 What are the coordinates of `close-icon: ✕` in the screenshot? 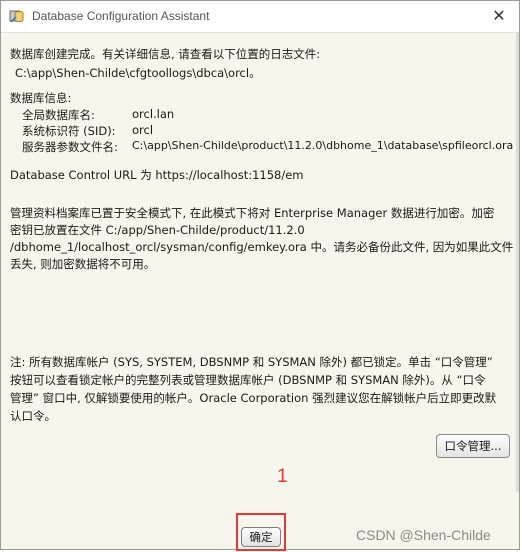 It's located at (499, 15).